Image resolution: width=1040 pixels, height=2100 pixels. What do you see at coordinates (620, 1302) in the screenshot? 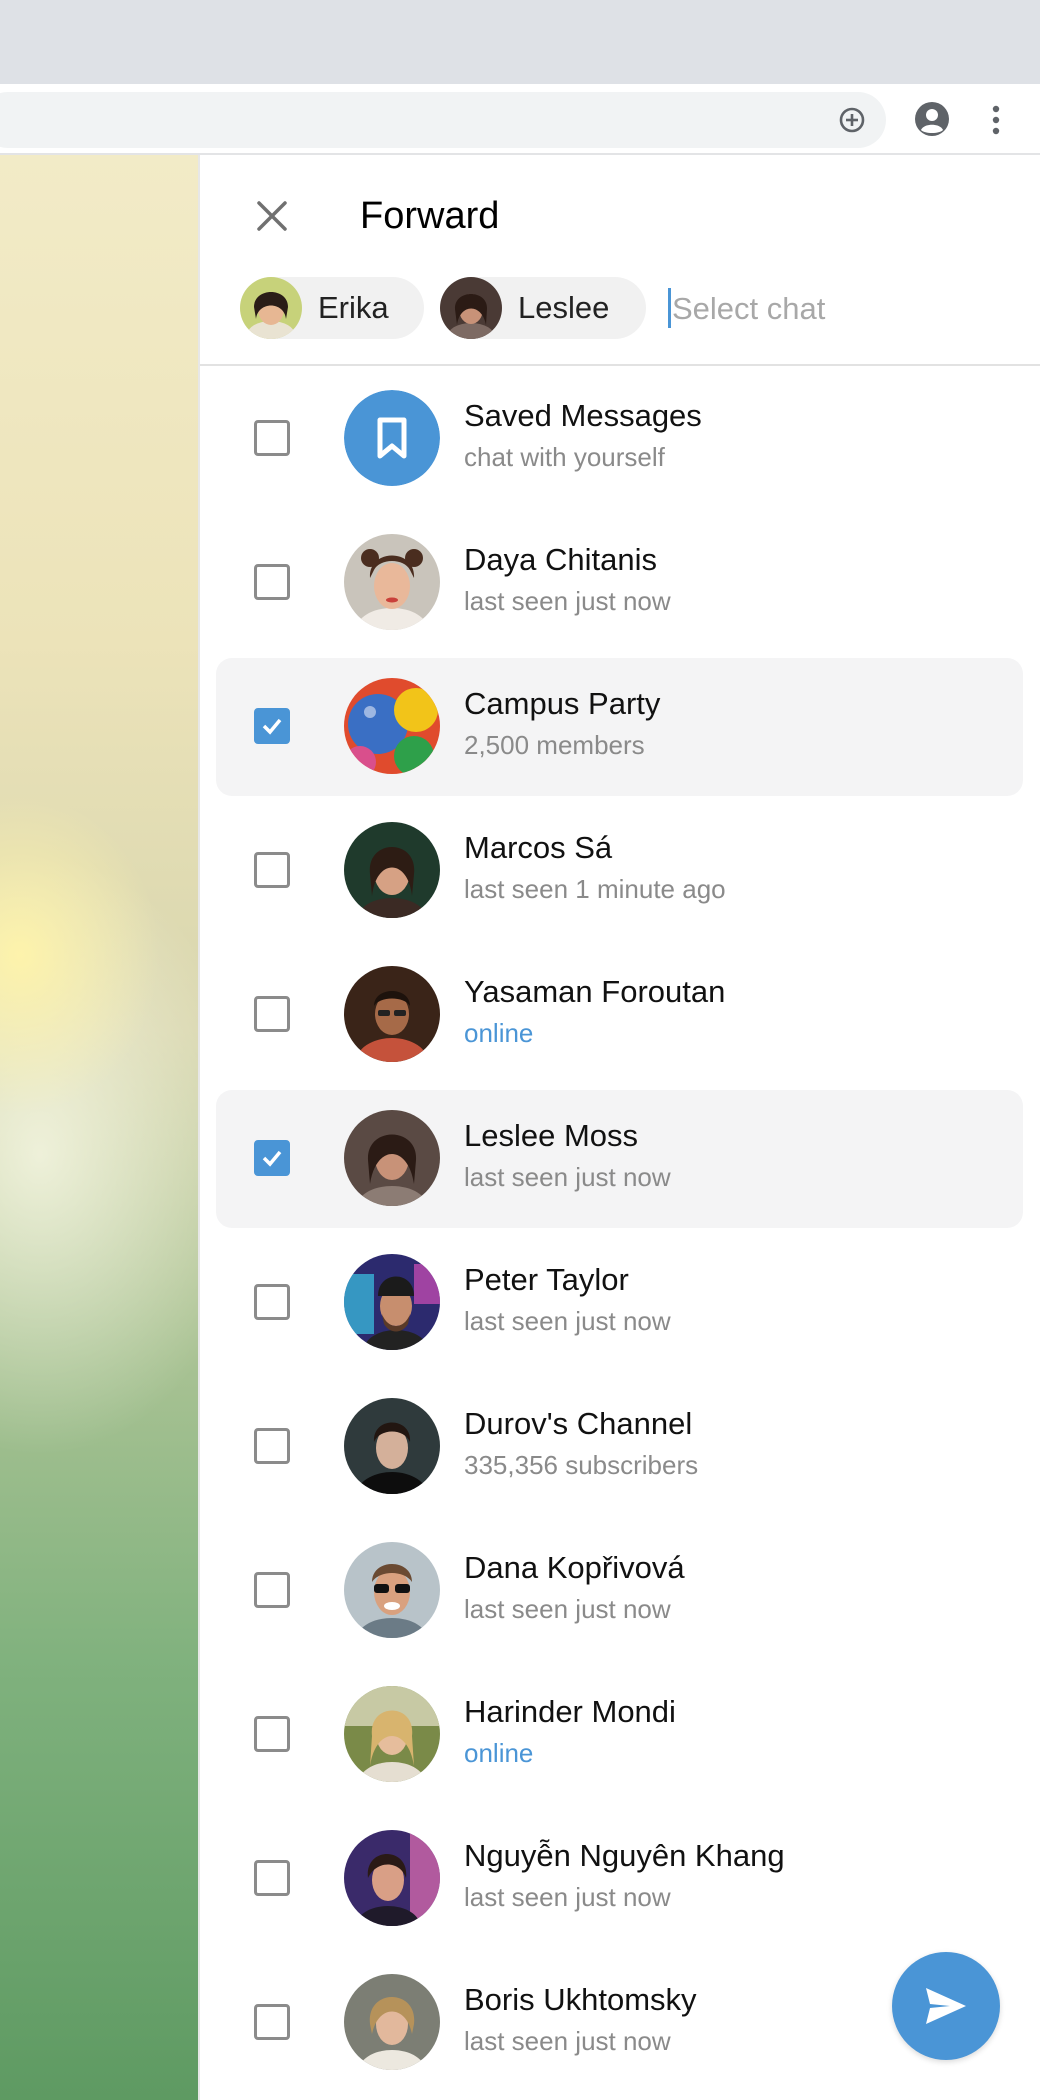
I see `list-item: Peter Taylor last seen just now` at bounding box center [620, 1302].